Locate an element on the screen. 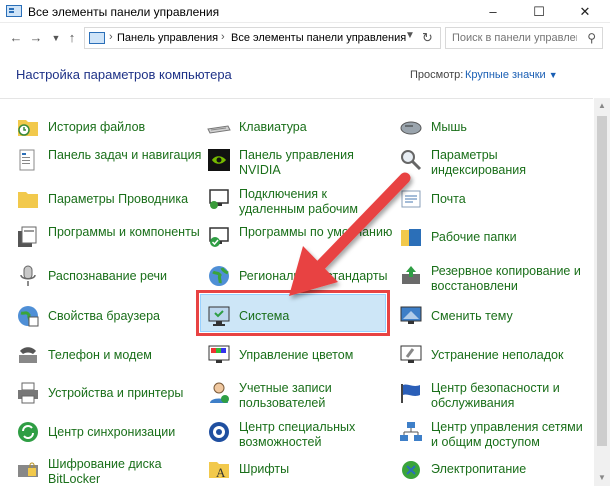  item-user-accounts: Учетные записи пользователей is located at coordinates (299, 397).